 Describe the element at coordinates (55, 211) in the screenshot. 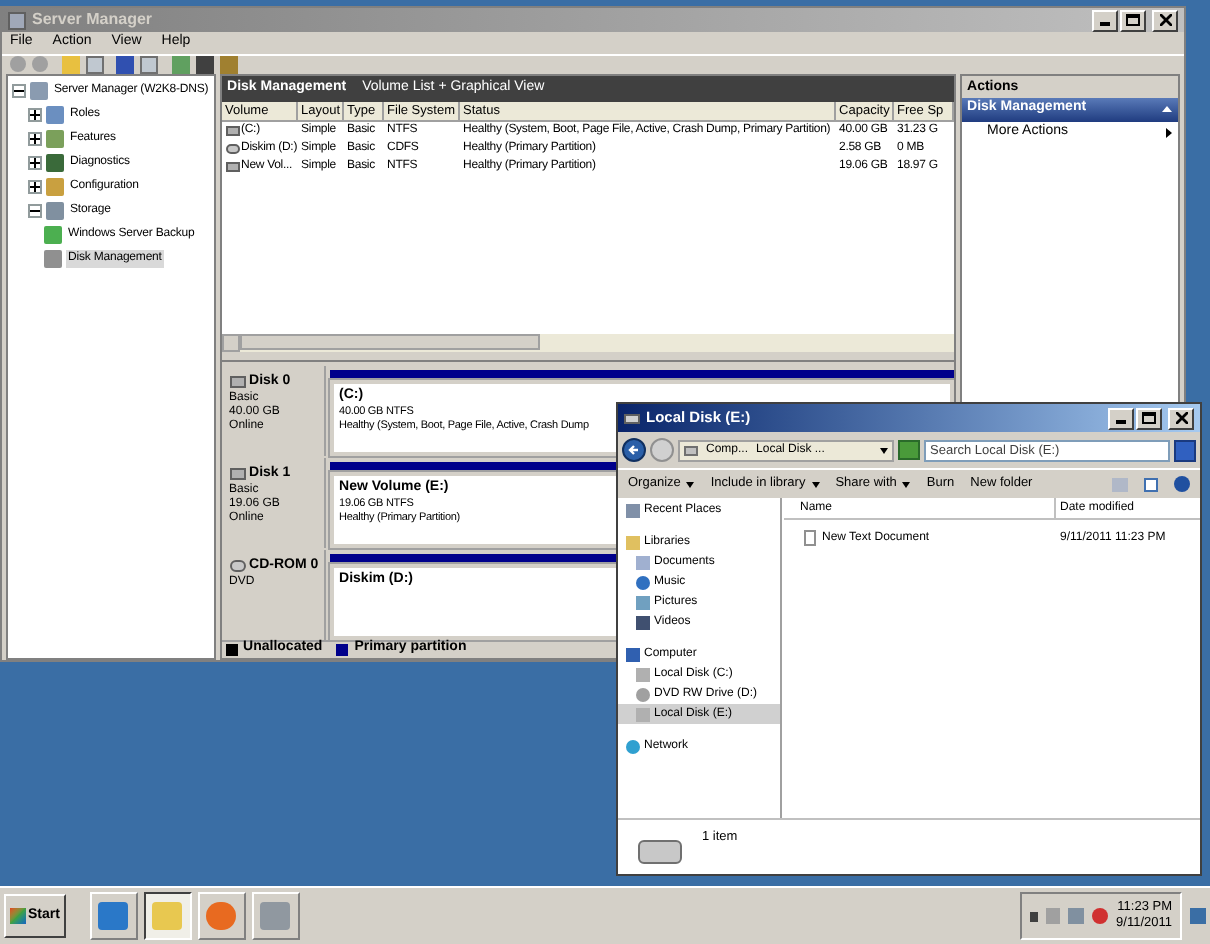

I see `storage-icon` at that location.